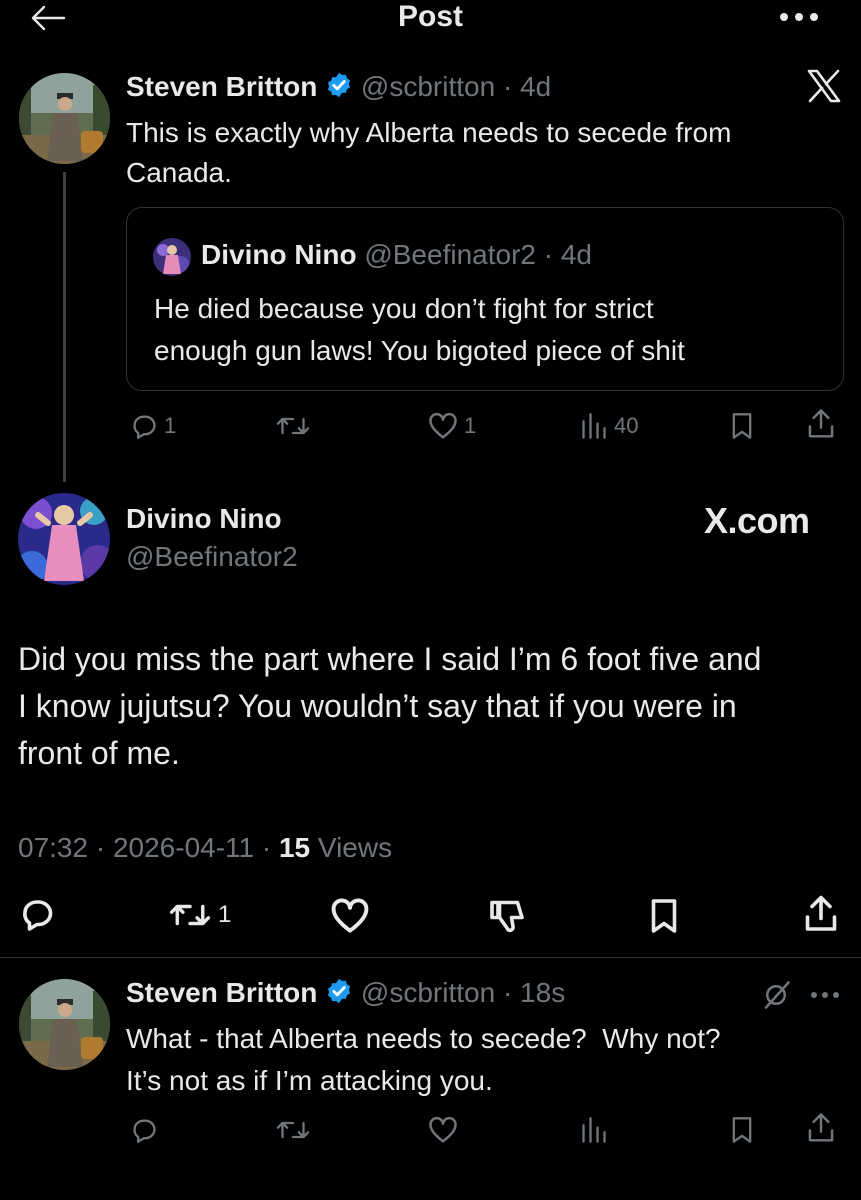 This screenshot has width=861, height=1200. What do you see at coordinates (626, 425) in the screenshot?
I see `views-count: 40` at bounding box center [626, 425].